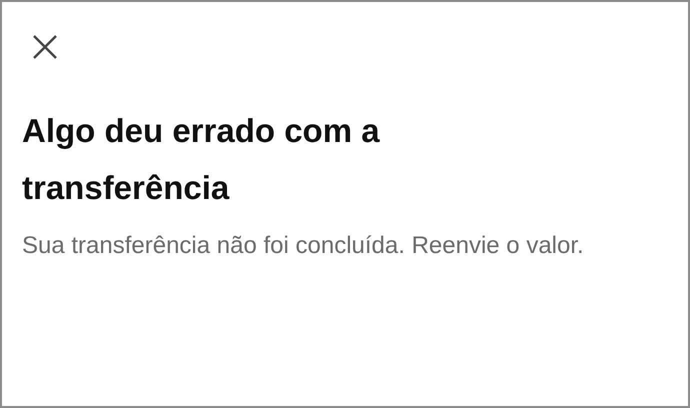 This screenshot has width=690, height=408. What do you see at coordinates (303, 246) in the screenshot?
I see `dialog-message: Sua transferência não foi concluída. Reenvie o valor.` at bounding box center [303, 246].